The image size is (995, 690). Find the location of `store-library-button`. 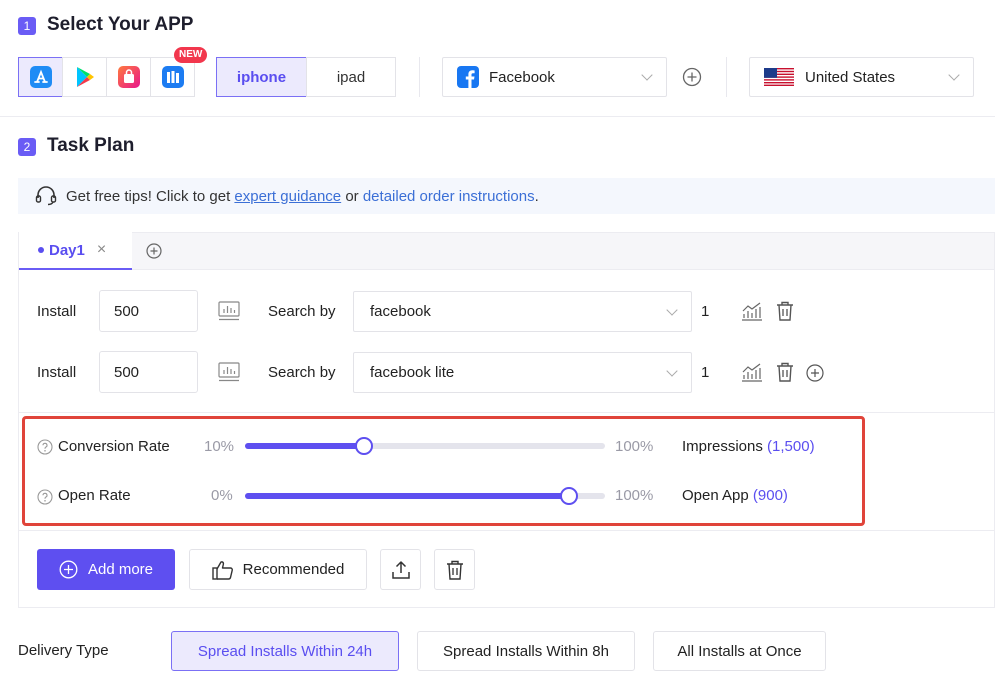

store-library-button is located at coordinates (172, 77).